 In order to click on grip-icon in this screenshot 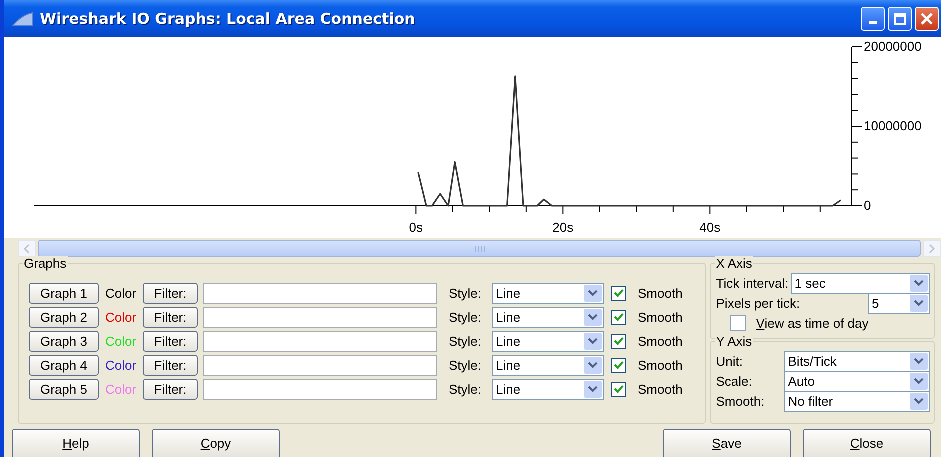, I will do `click(480, 248)`.